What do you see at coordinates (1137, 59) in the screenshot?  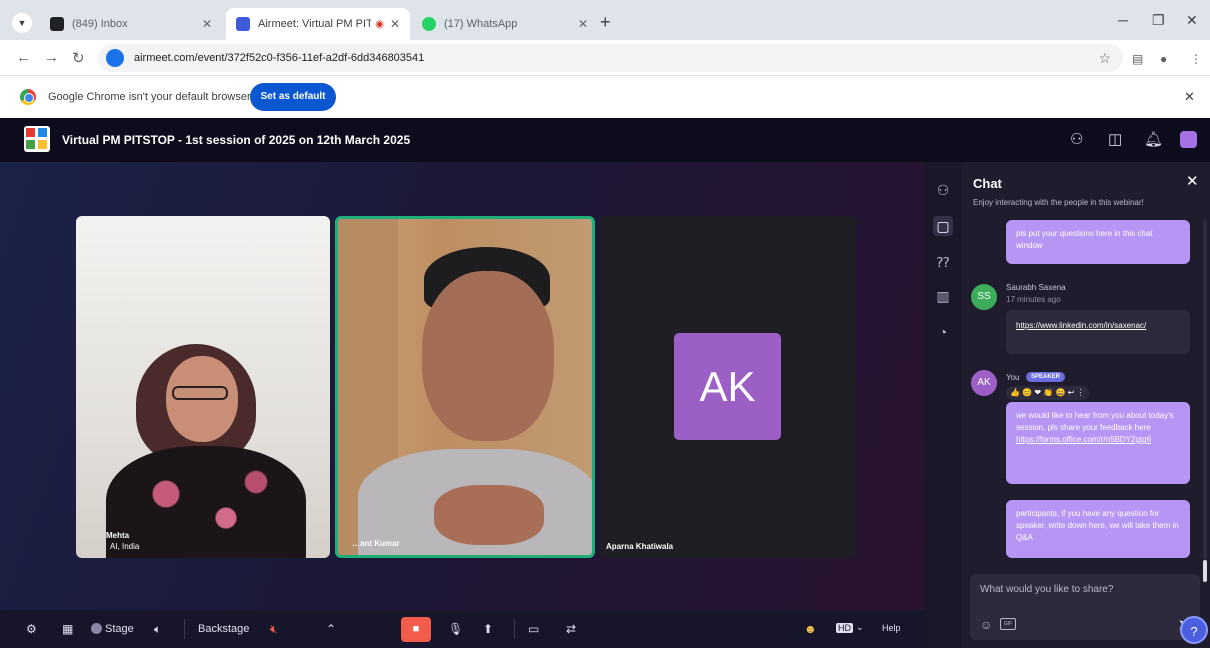 I see `extensions-icon: ▤` at bounding box center [1137, 59].